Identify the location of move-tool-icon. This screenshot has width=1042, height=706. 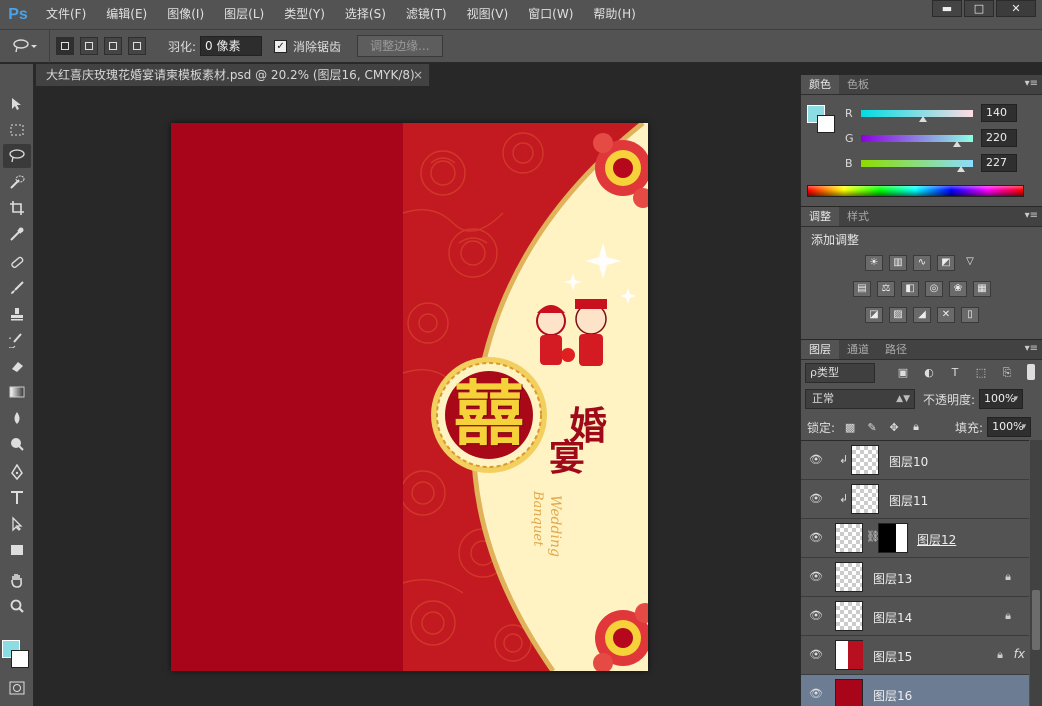
(17, 104).